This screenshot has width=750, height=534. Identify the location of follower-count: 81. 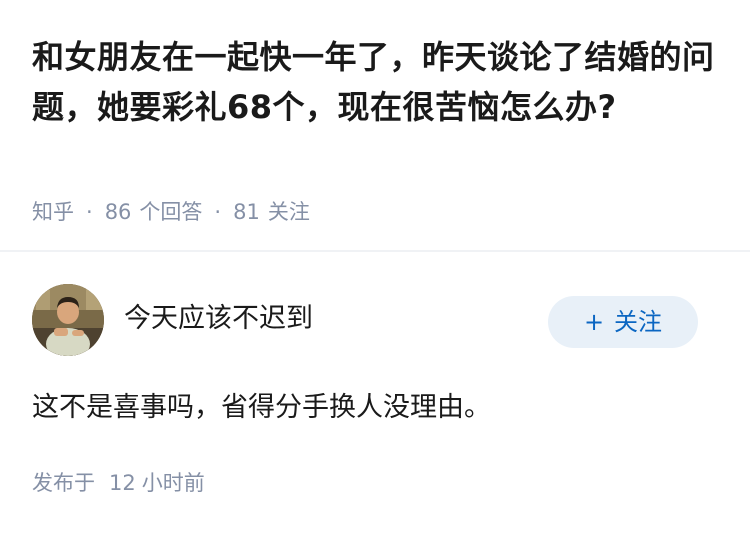
(246, 212).